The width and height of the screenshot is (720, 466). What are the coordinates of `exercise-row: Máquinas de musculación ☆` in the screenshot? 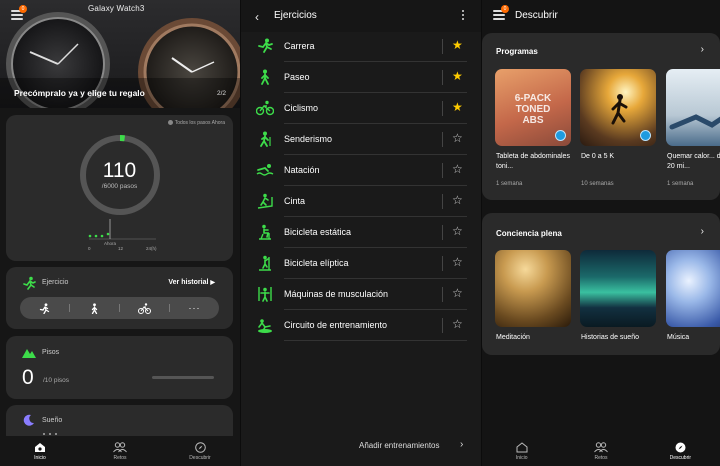 It's located at (361, 294).